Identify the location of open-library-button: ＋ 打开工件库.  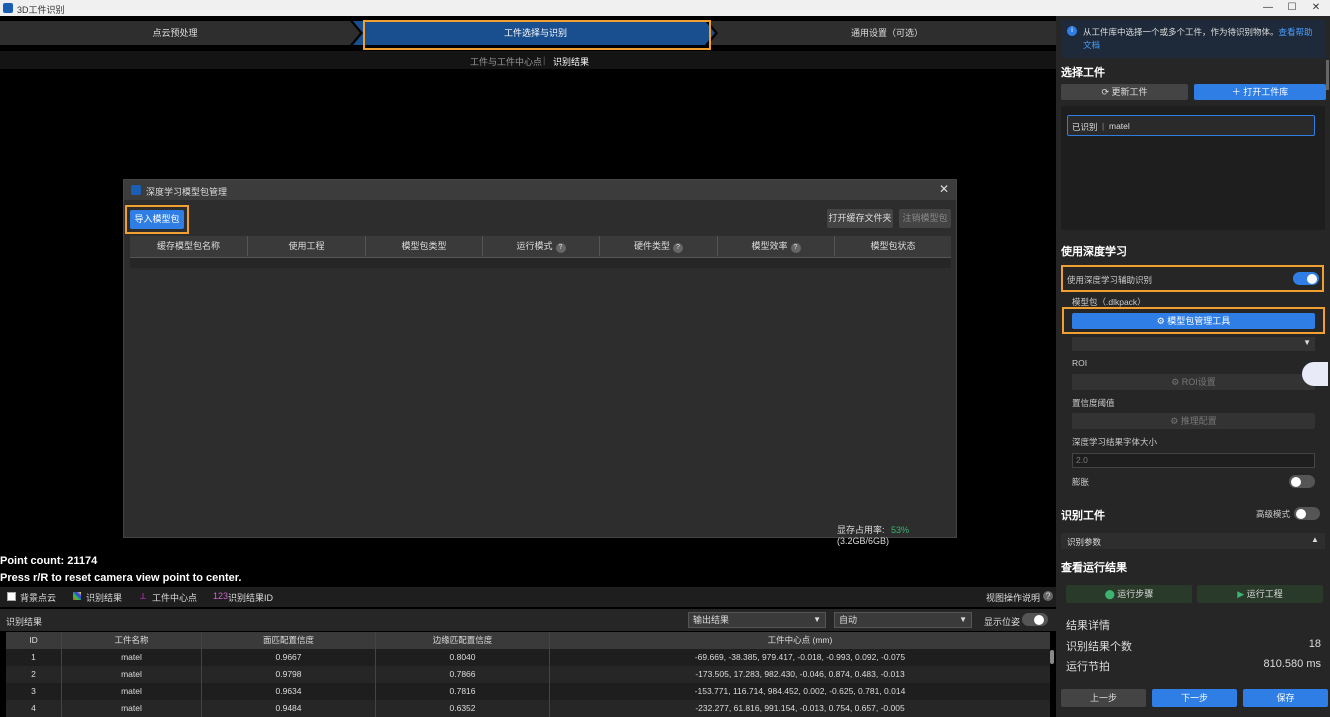
(1260, 92).